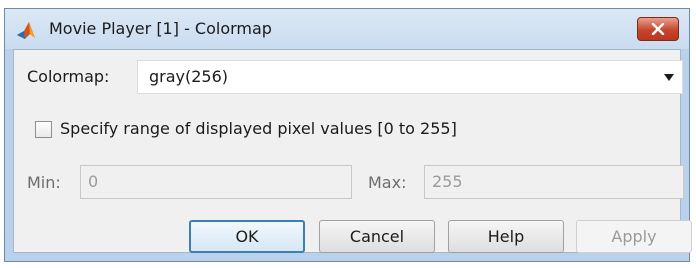  I want to click on min-input: 0, so click(216, 182).